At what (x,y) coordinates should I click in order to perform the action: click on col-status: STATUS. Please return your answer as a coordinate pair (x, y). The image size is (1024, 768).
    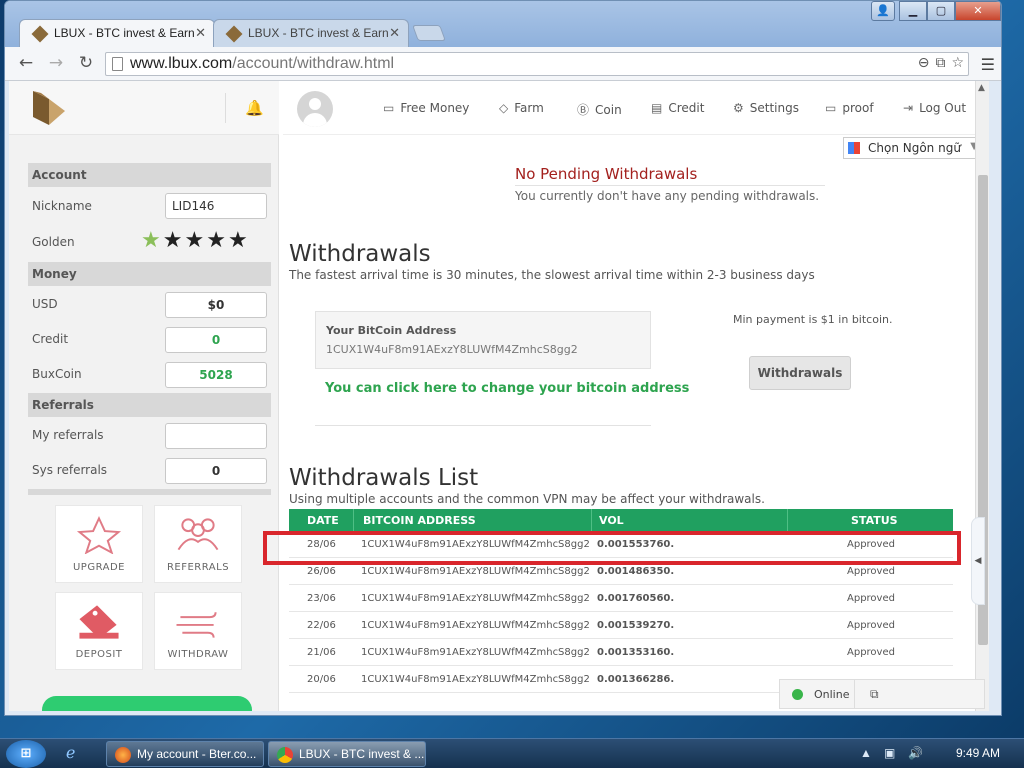
    Looking at the image, I should click on (874, 520).